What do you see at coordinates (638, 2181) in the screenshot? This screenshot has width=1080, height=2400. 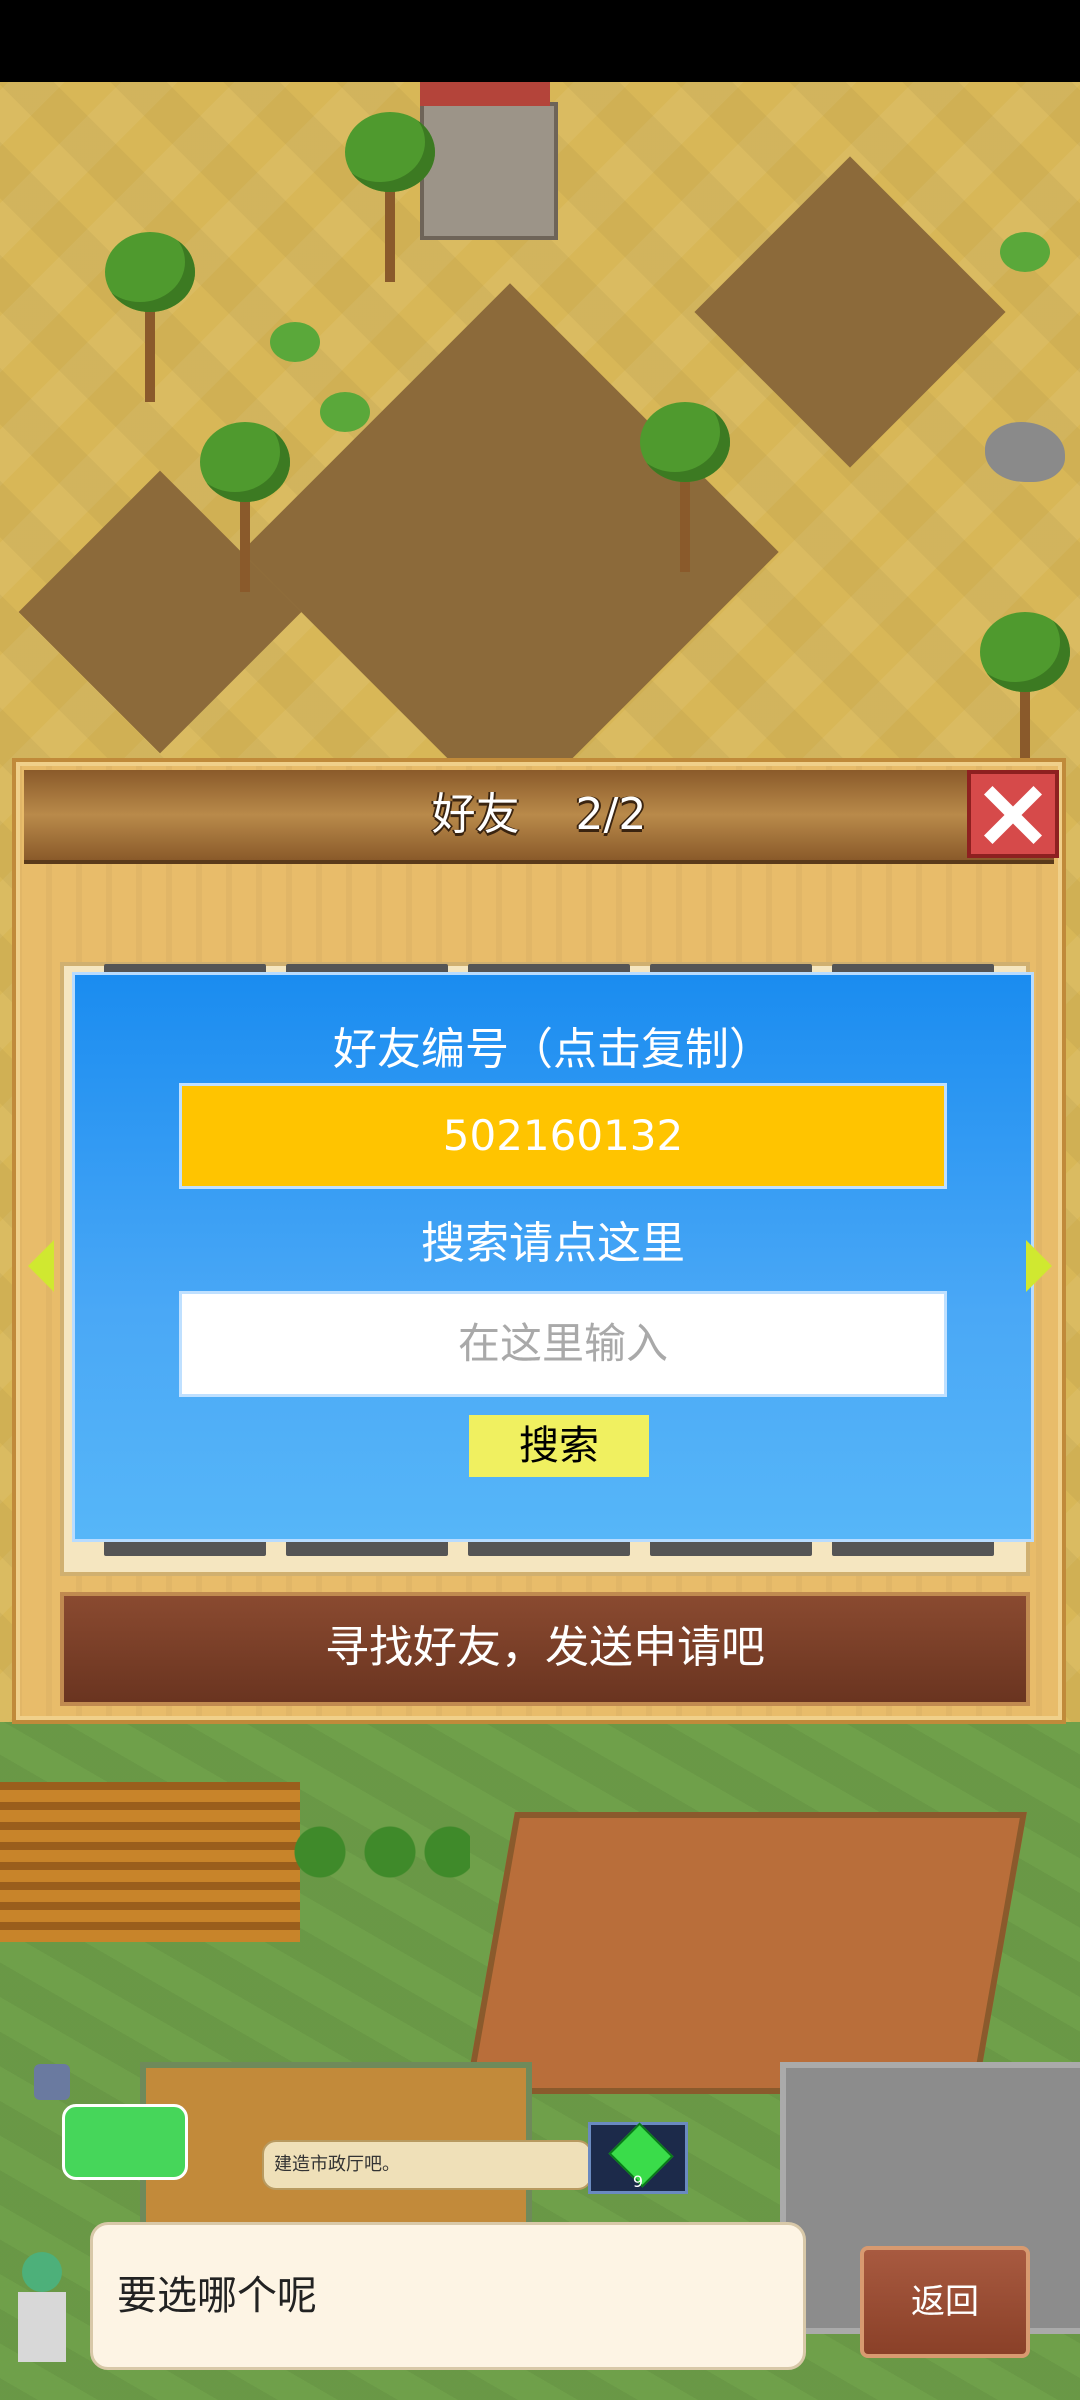 I see `gem-count: 9` at bounding box center [638, 2181].